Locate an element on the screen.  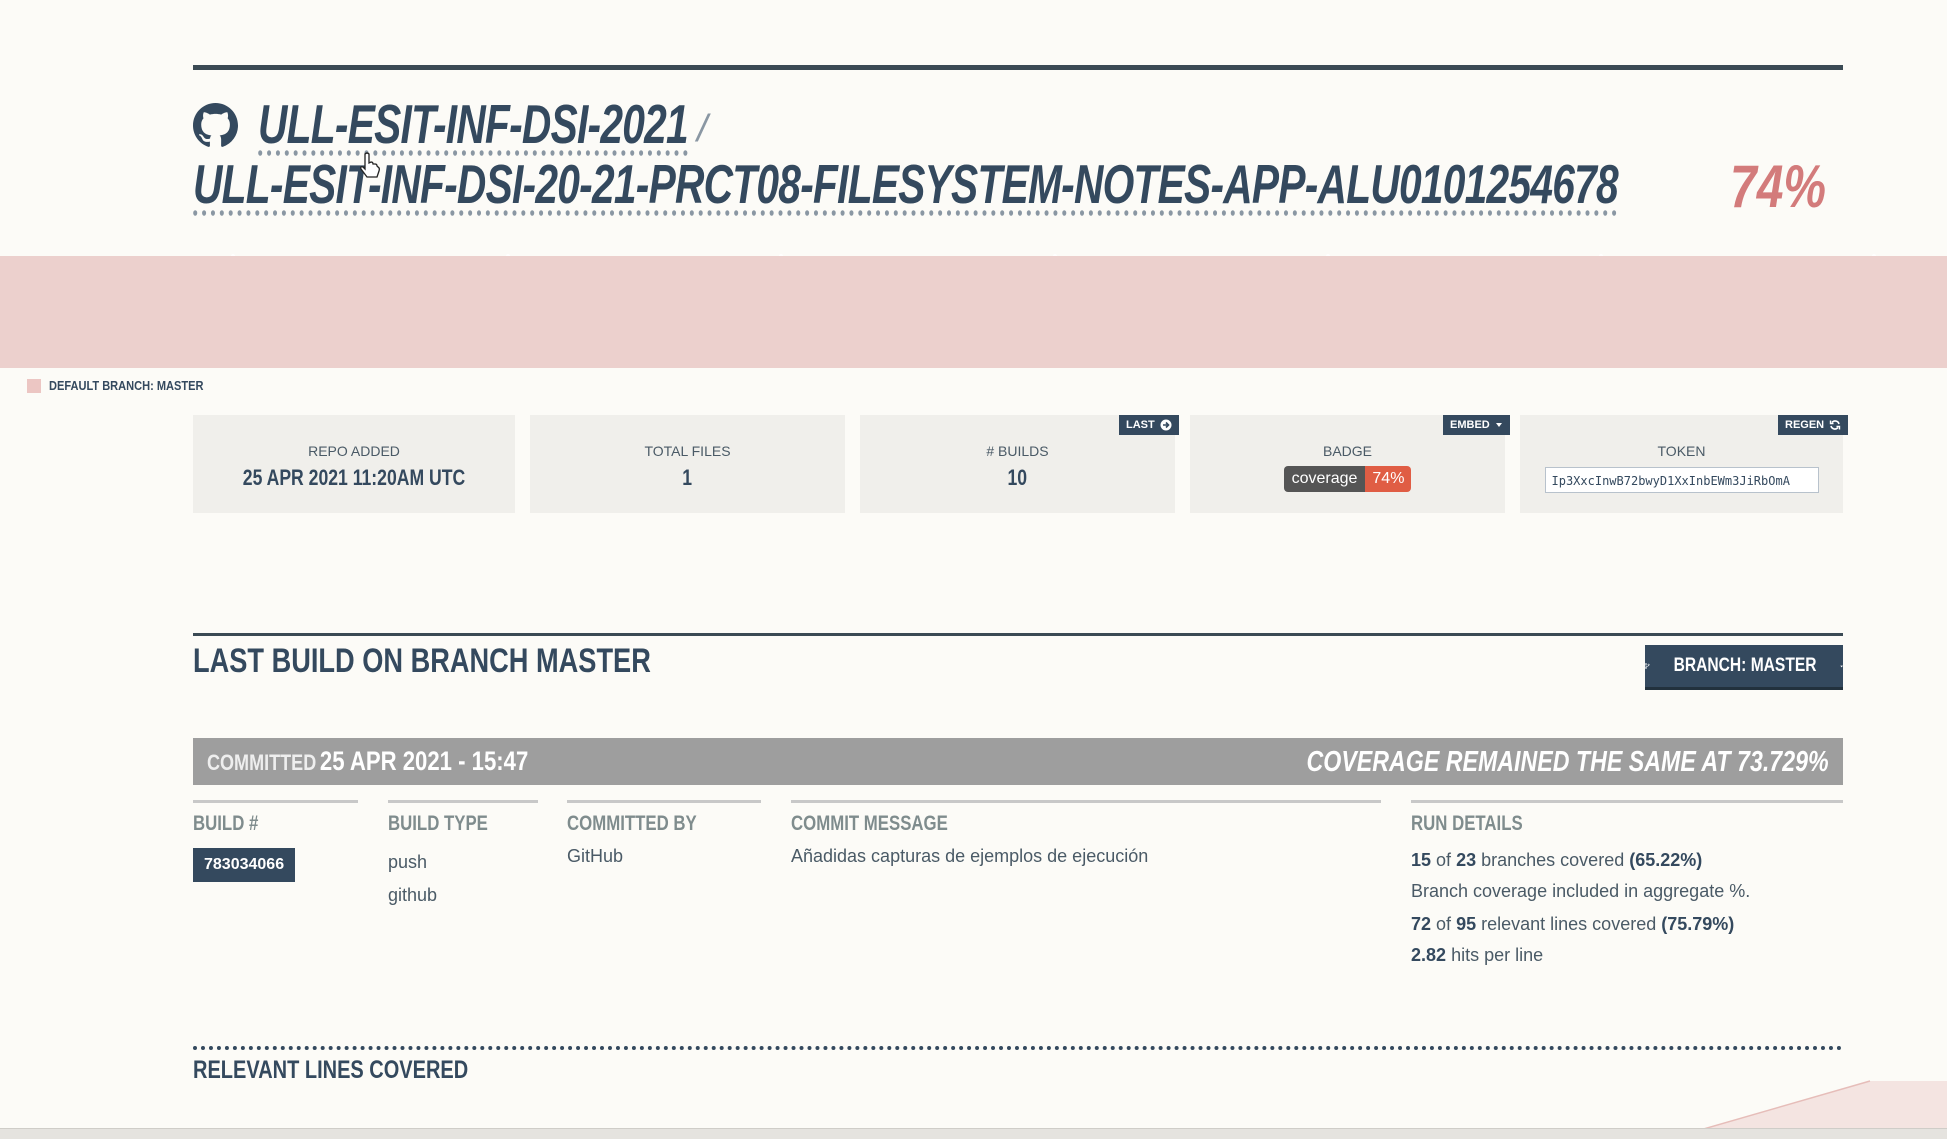
last-build-button: LAST is located at coordinates (1149, 425).